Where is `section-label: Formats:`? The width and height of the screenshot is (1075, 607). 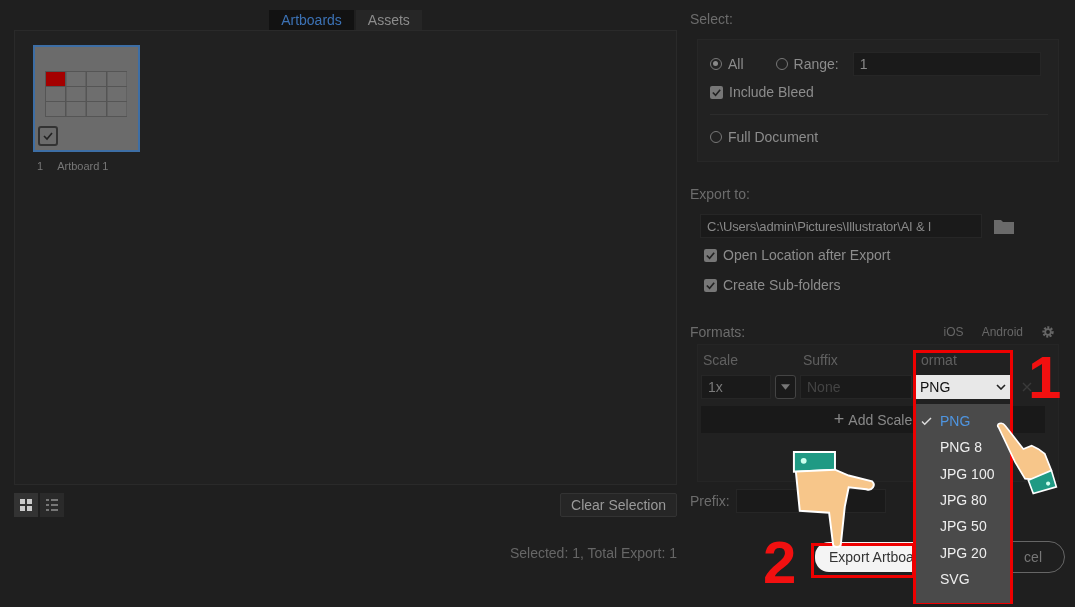
section-label: Formats: is located at coordinates (718, 332).